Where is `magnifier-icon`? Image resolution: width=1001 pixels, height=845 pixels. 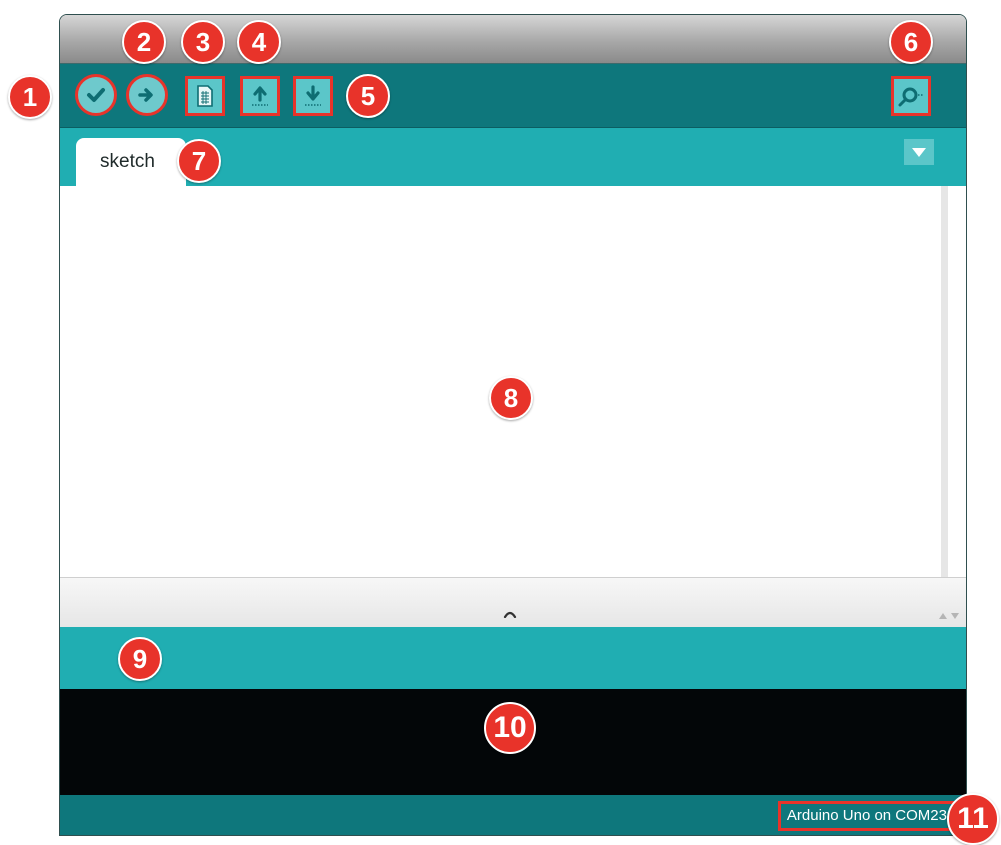 magnifier-icon is located at coordinates (911, 96).